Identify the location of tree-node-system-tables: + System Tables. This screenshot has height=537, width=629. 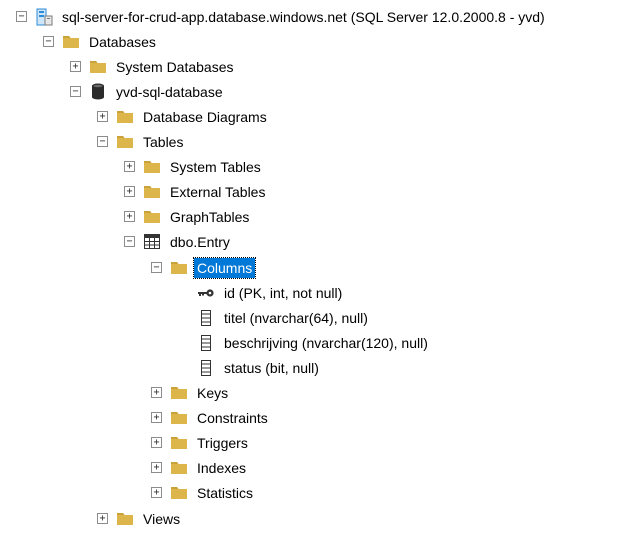
(194, 166).